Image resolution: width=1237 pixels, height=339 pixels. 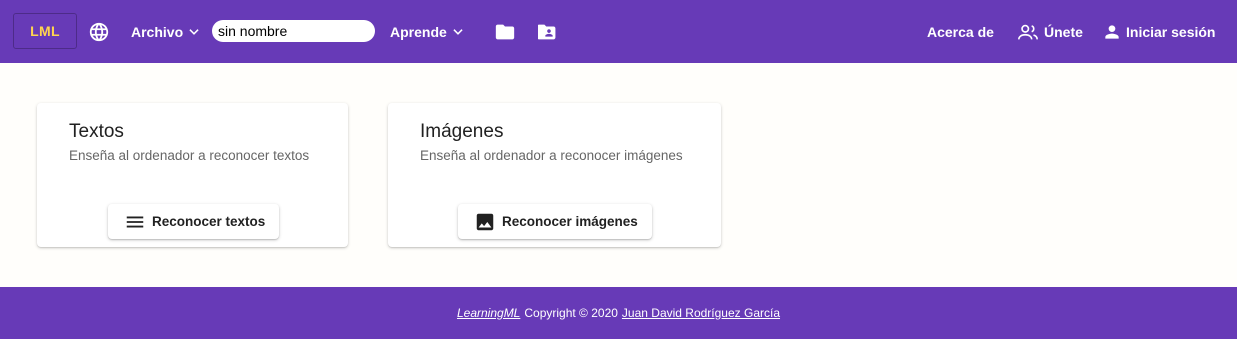 I want to click on folder-account-icon, so click(x=549, y=32).